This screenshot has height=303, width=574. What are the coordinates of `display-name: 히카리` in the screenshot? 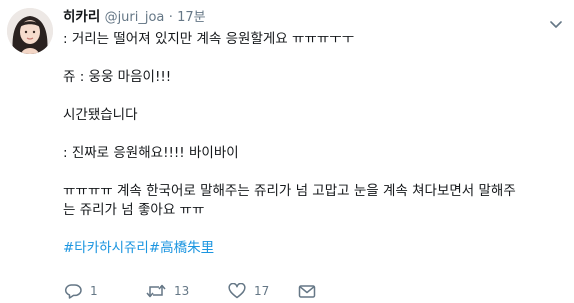 It's located at (81, 17).